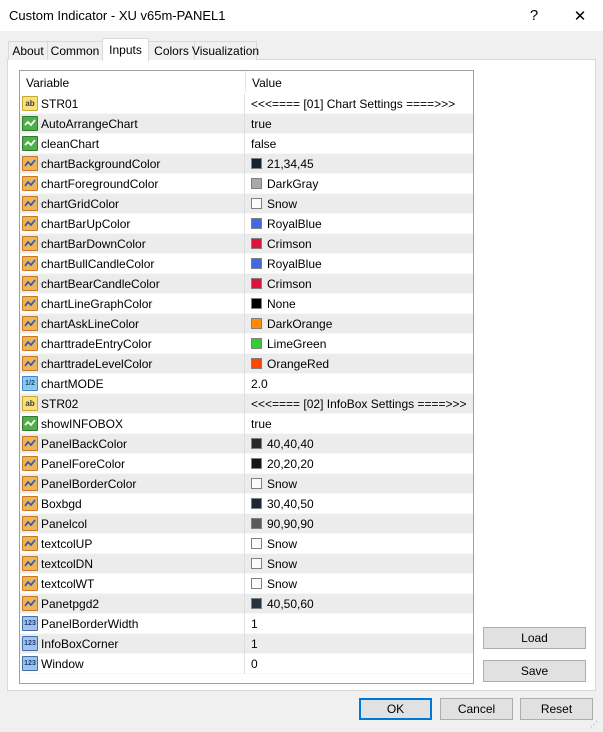 The image size is (603, 732). I want to click on input-row: PanelBackColor 40,40,40, so click(246, 444).